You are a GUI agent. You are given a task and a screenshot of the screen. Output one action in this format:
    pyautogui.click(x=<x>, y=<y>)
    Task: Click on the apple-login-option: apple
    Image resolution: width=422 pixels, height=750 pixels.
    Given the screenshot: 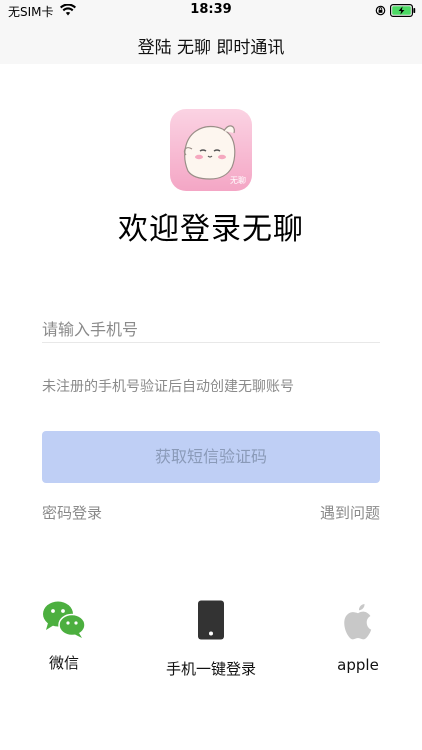 What is the action you would take?
    pyautogui.click(x=358, y=637)
    